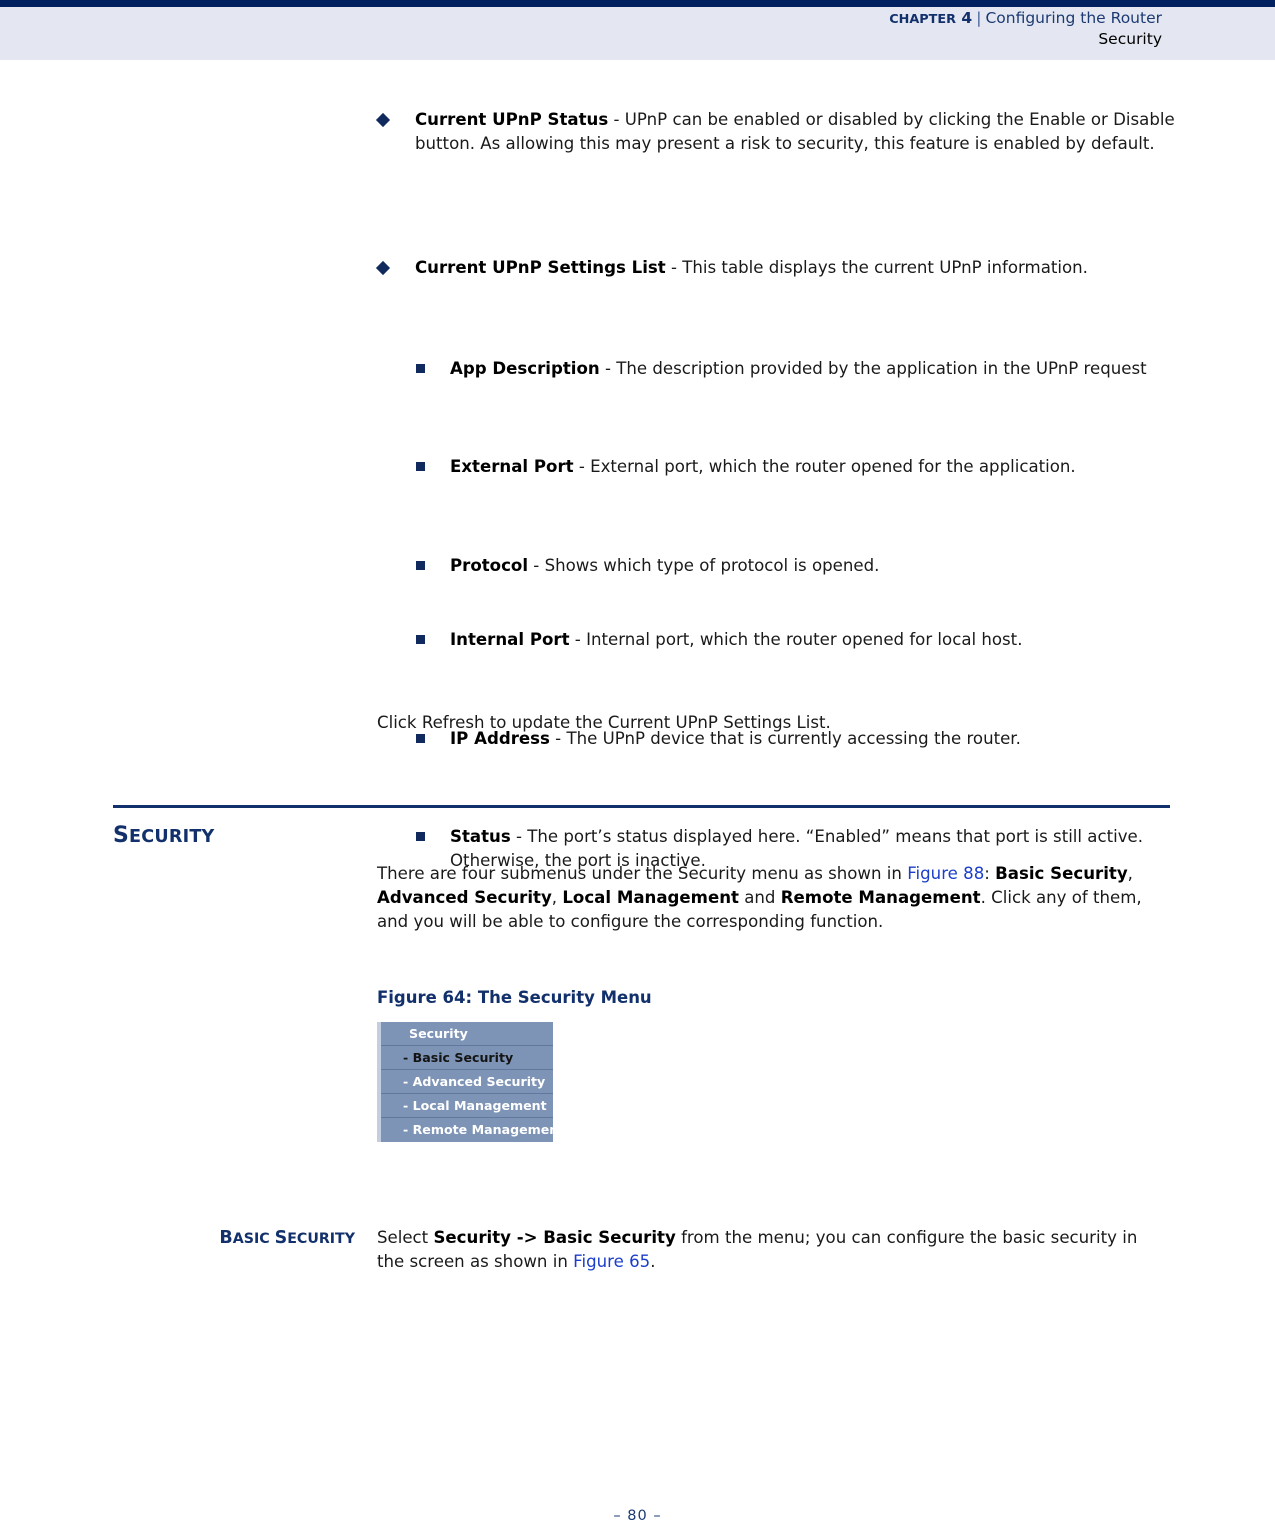 This screenshot has height=1532, width=1275. What do you see at coordinates (512, 119) in the screenshot?
I see `bullet-term: Current UPnP Status` at bounding box center [512, 119].